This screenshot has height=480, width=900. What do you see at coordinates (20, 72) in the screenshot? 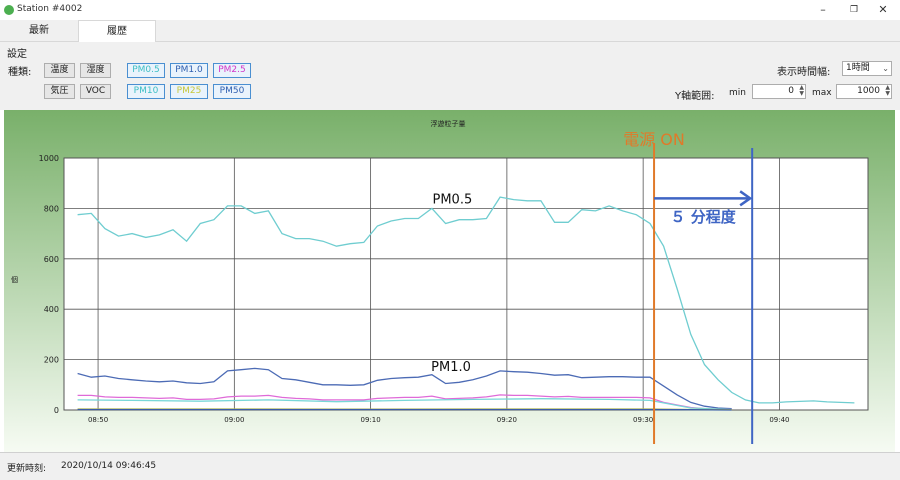
I see `type-label: 種類:` at bounding box center [20, 72].